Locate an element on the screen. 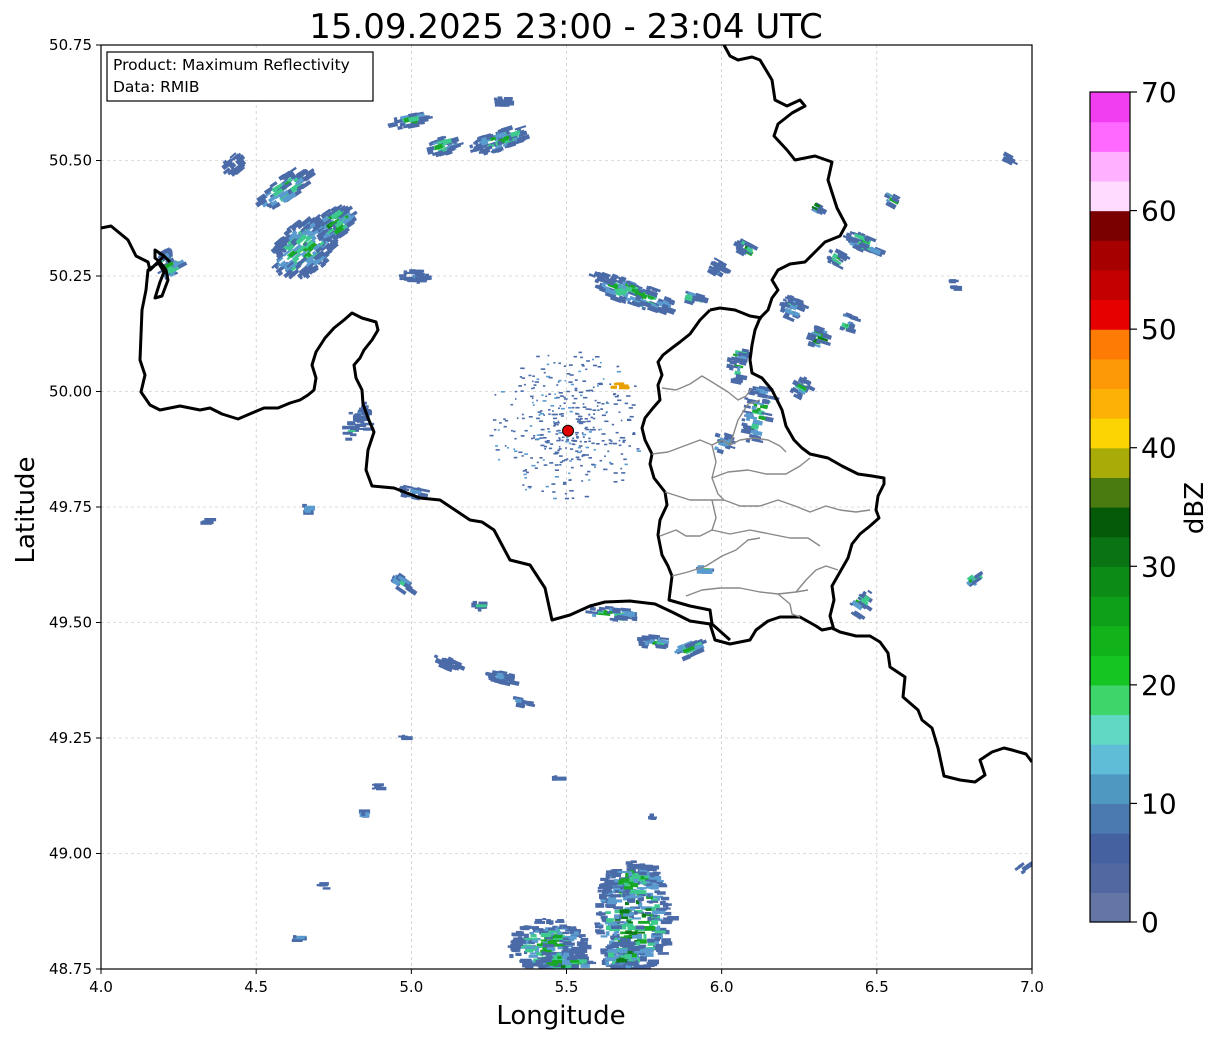  x-tick-label: 6.0 is located at coordinates (722, 987).